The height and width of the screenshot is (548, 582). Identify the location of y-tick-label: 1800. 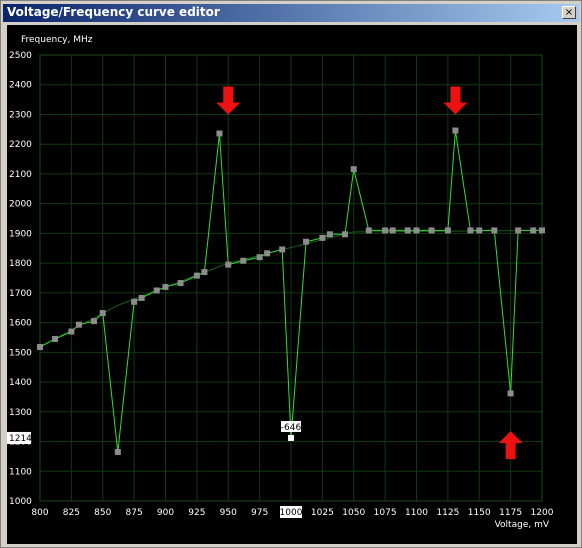
(20, 264).